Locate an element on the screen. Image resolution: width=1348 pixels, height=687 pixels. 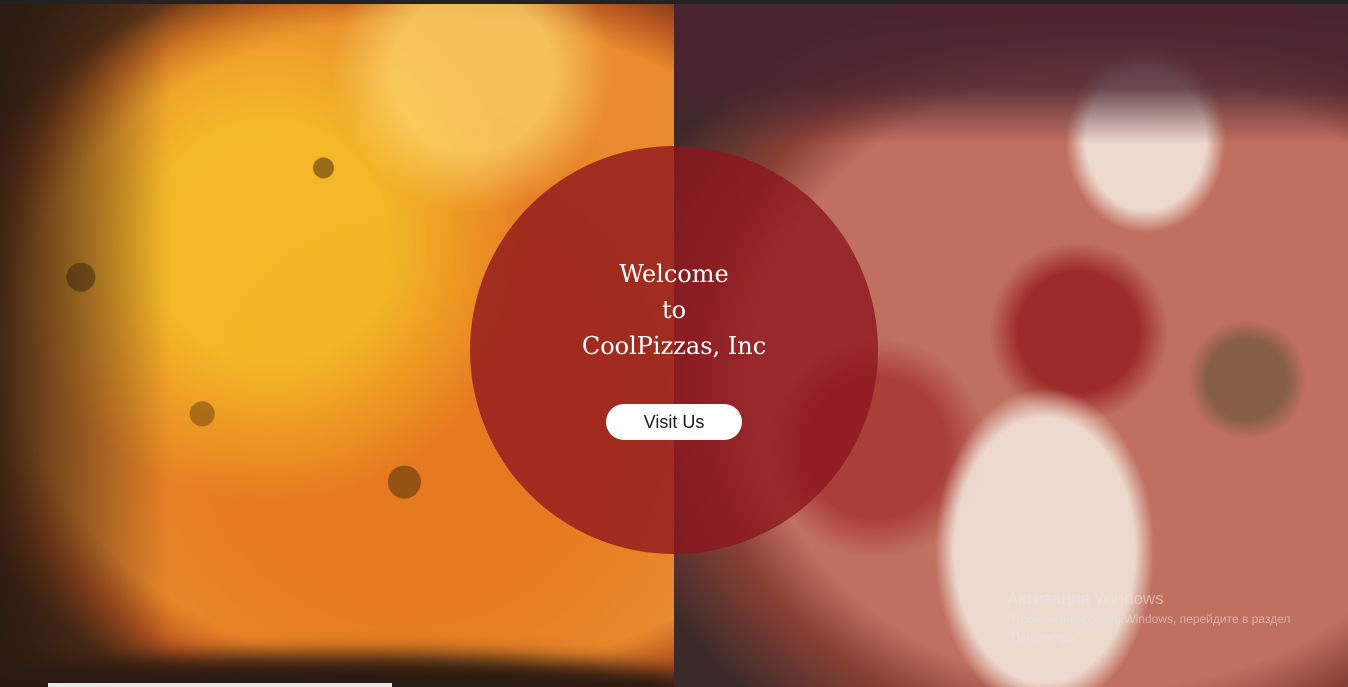
bottom-scroll-indicator is located at coordinates (220, 685).